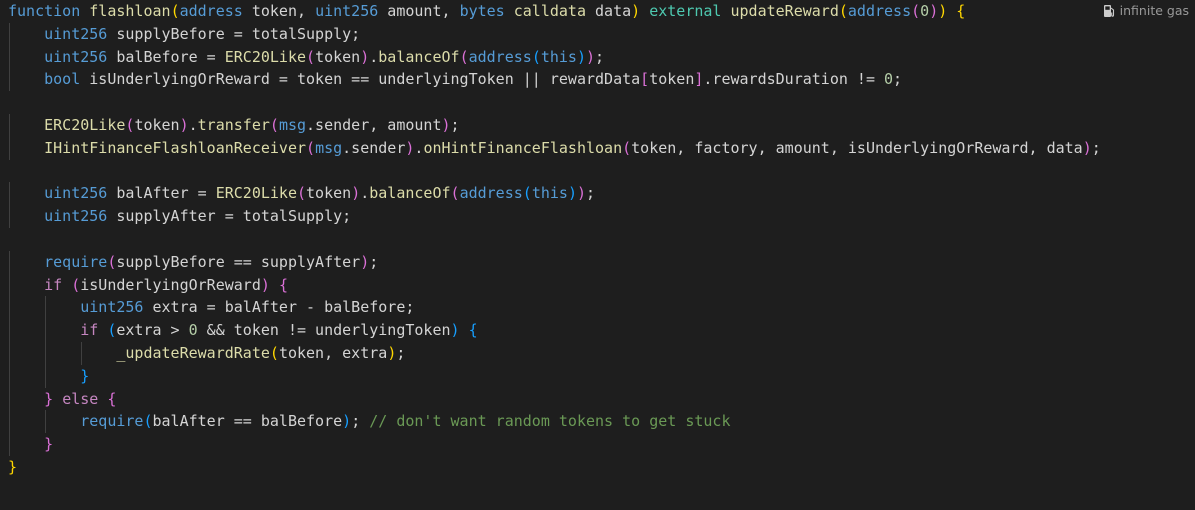 The image size is (1195, 510). Describe the element at coordinates (333, 352) in the screenshot. I see `code-token: token, extra` at that location.